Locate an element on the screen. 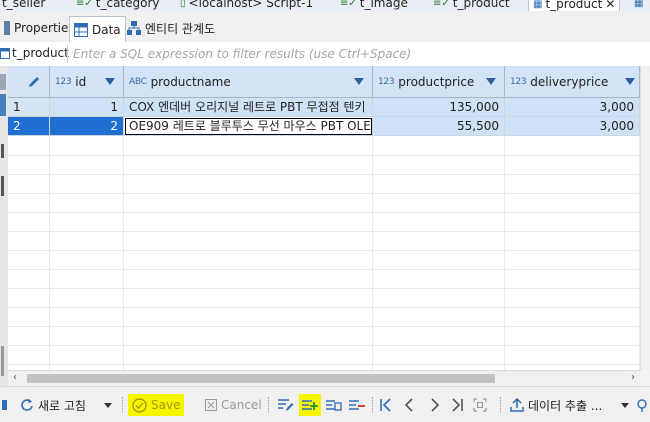 Image resolution: width=650 pixels, height=422 pixels. tab-er-diagram: 엔티티 관계도 is located at coordinates (171, 28).